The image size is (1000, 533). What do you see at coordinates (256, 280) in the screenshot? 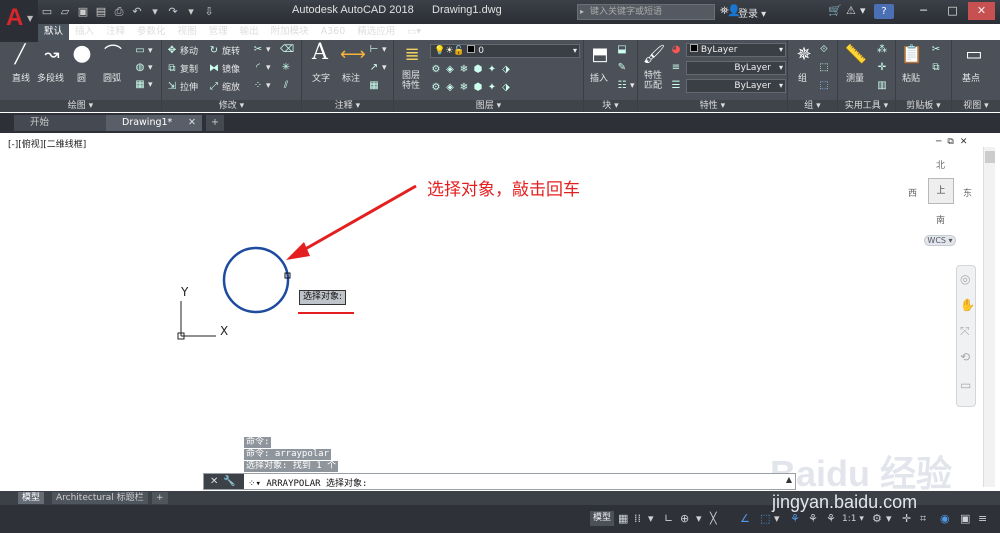
I see `selected-circle` at bounding box center [256, 280].